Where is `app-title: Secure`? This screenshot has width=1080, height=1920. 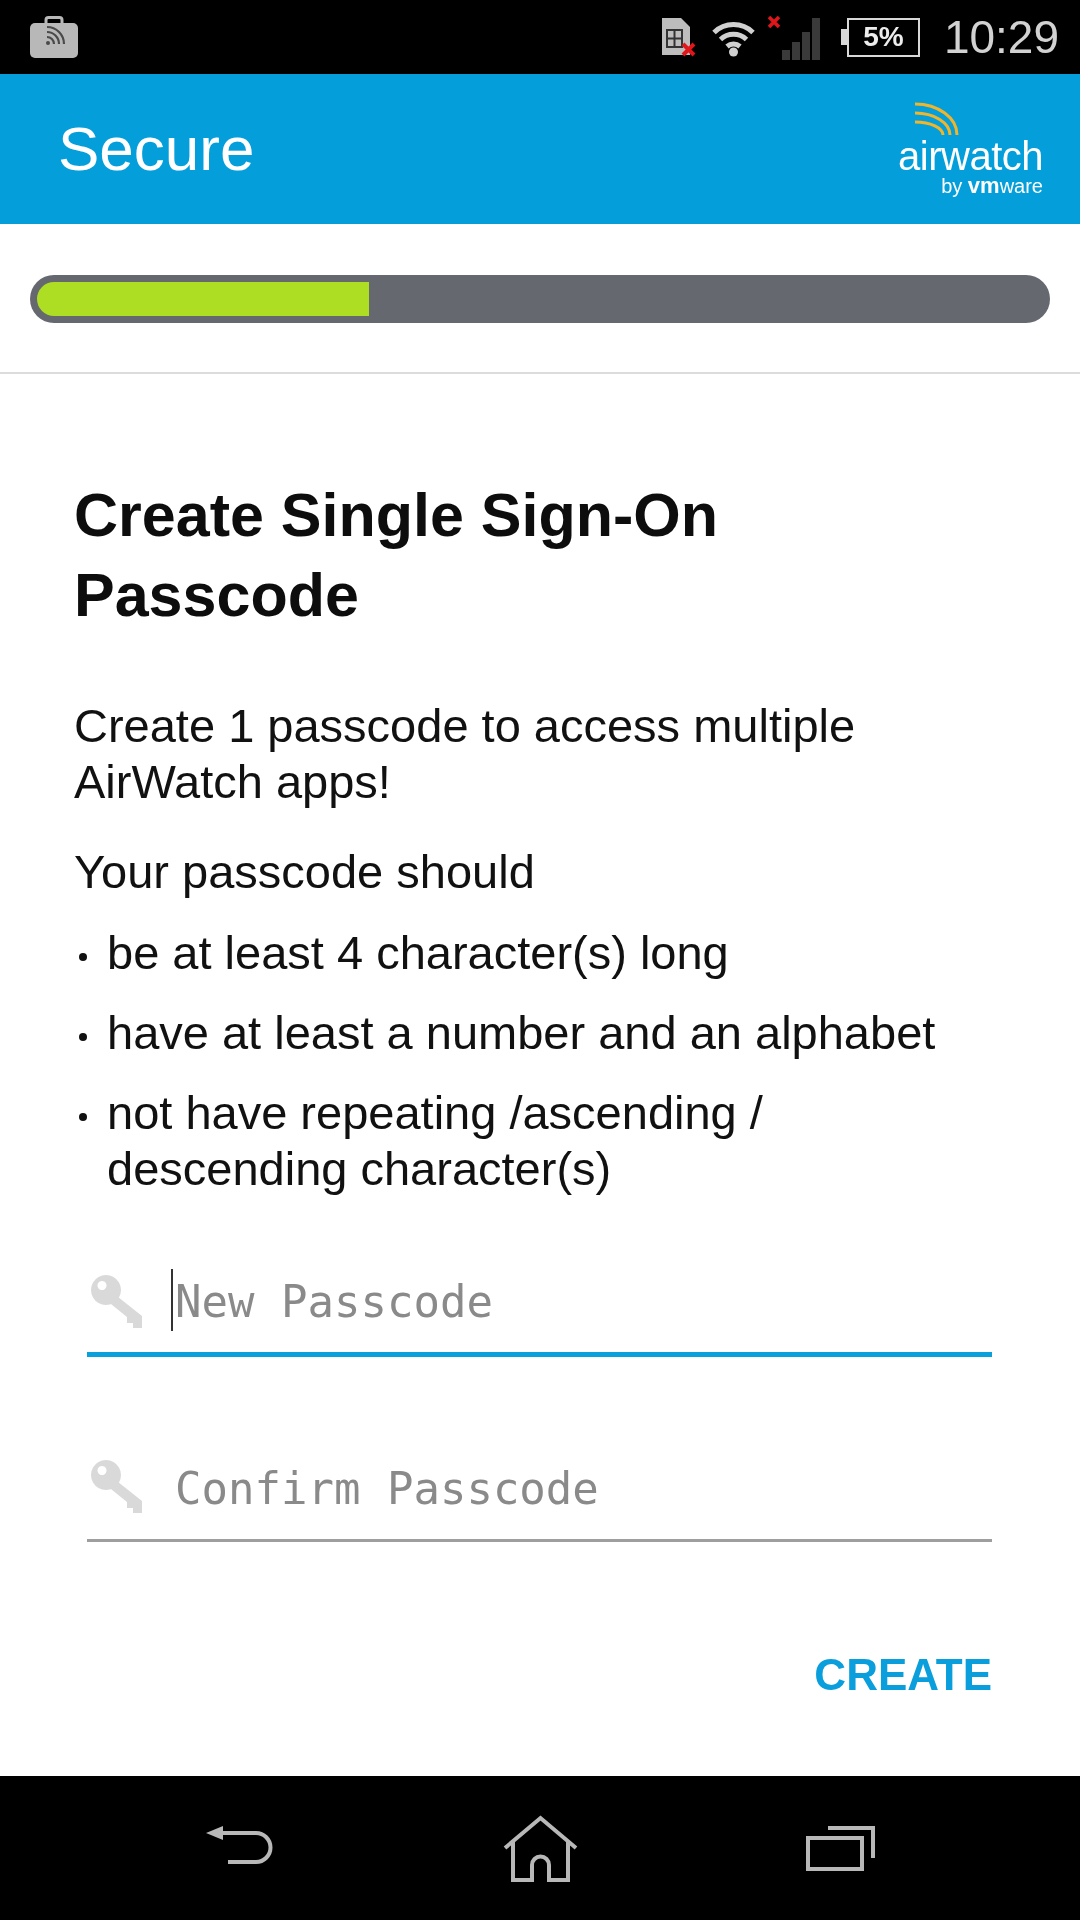 app-title: Secure is located at coordinates (156, 149).